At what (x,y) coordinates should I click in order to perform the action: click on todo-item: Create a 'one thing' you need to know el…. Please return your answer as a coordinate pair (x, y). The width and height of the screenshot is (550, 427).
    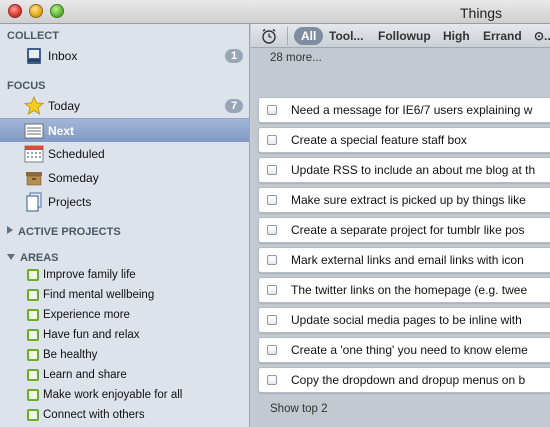
    Looking at the image, I should click on (404, 350).